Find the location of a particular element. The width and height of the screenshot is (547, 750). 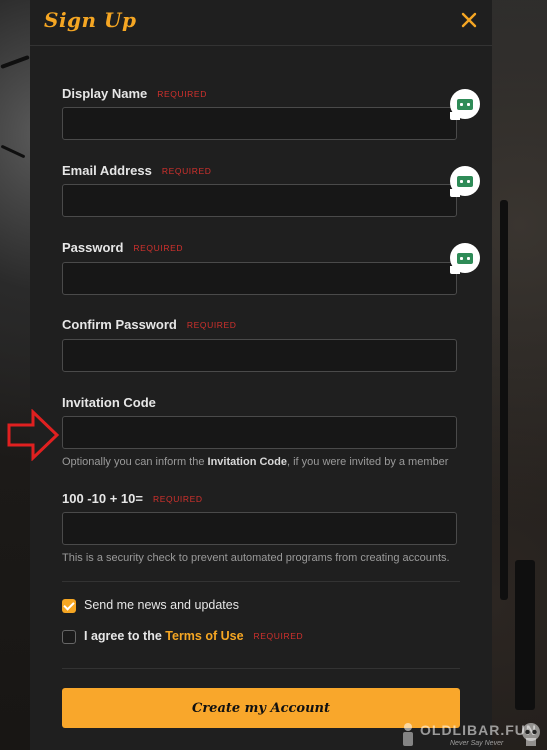

news-checkbox-label: Send me news and updates is located at coordinates (161, 605).